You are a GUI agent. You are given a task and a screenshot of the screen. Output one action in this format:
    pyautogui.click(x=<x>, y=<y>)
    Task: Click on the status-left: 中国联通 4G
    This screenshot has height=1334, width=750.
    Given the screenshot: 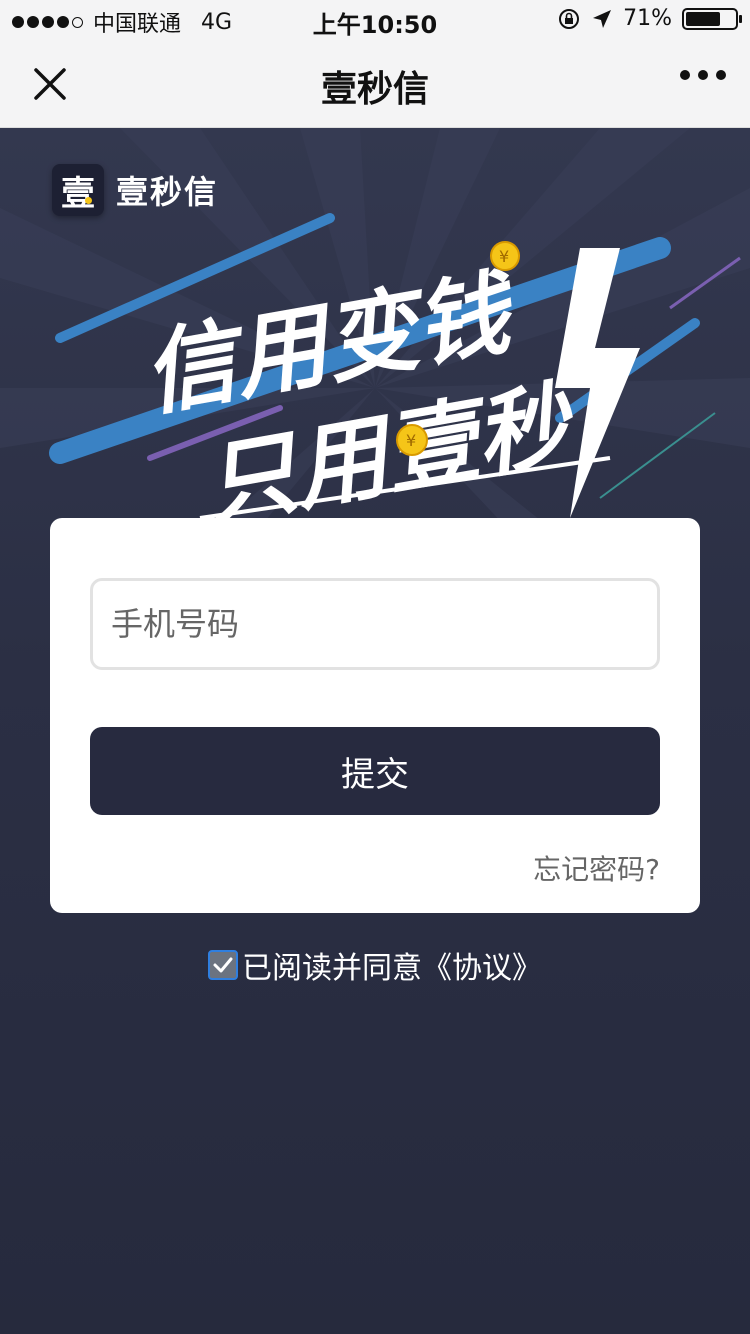 What is the action you would take?
    pyautogui.click(x=122, y=22)
    